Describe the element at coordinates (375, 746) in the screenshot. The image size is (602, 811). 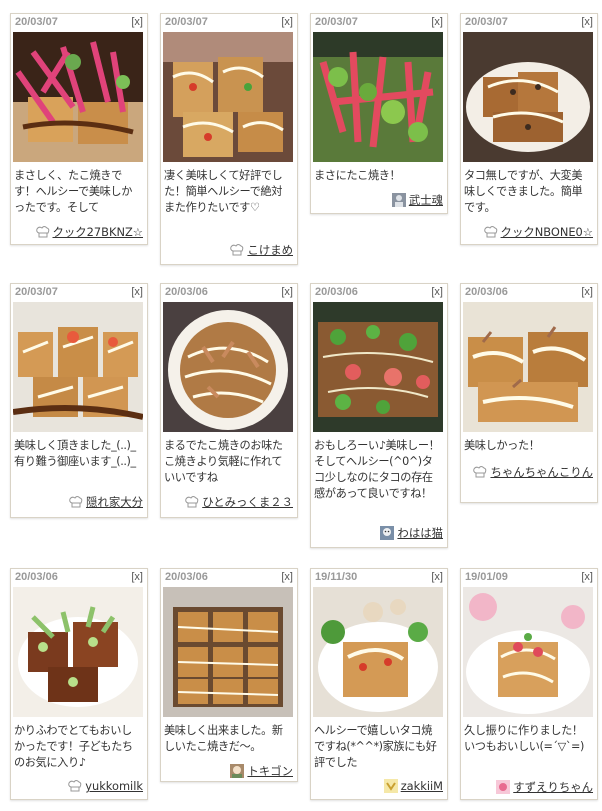
I see `comment-text: ヘルシーで嬉しいタコ焼ですね(*^^*)家族にも好評でした` at that location.